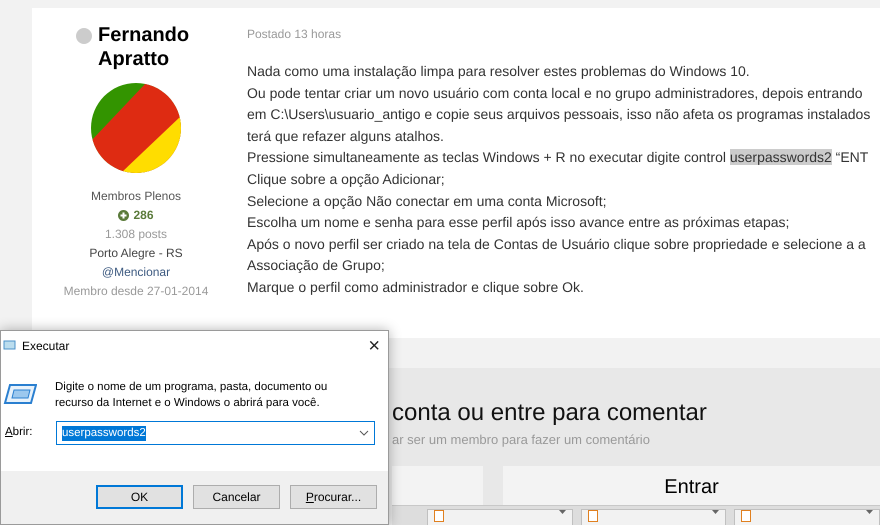 This screenshot has width=880, height=525. I want to click on post-time: Postado 13 horas, so click(294, 34).